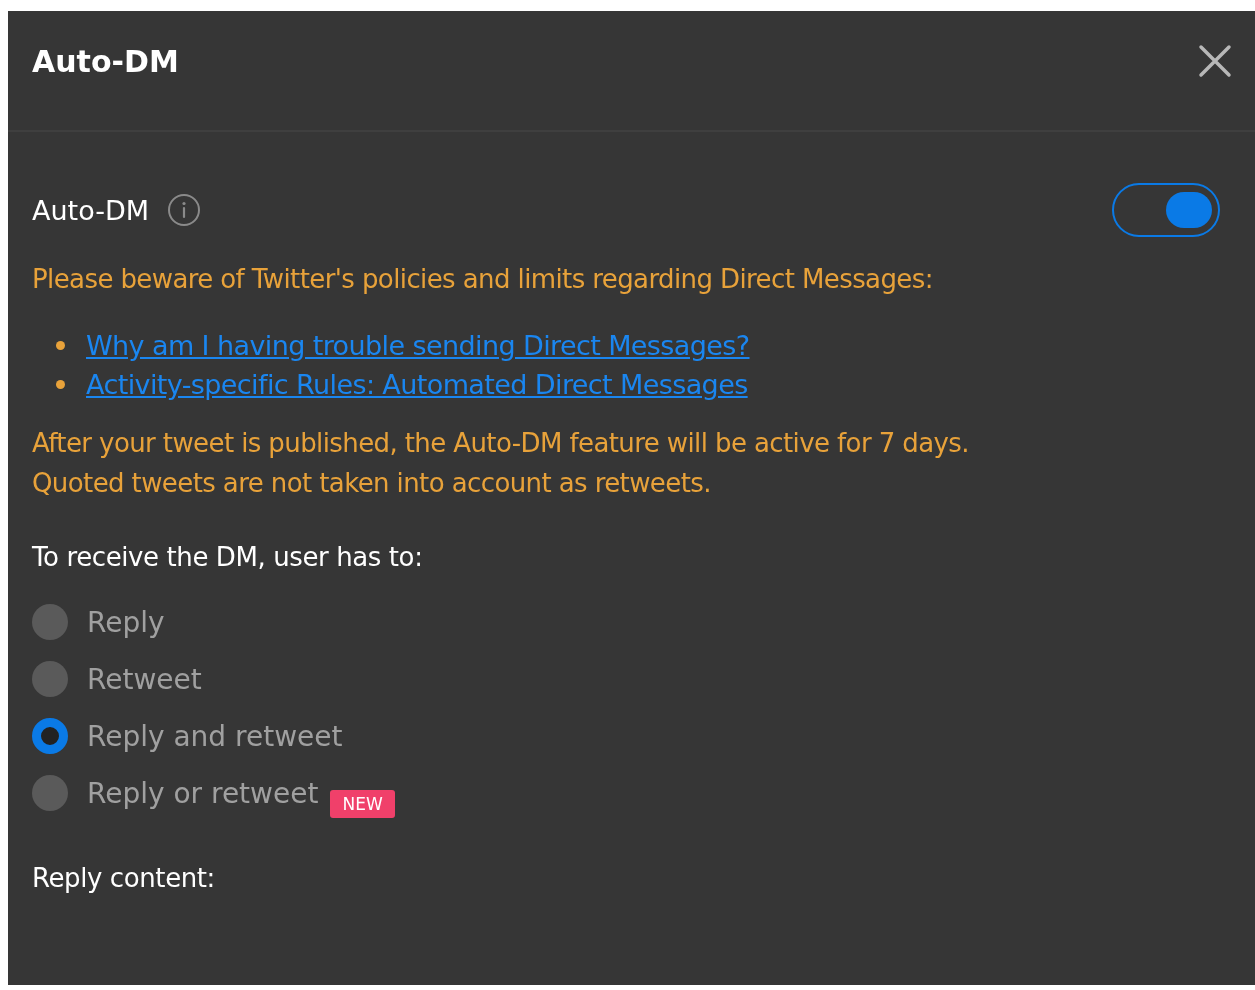 The height and width of the screenshot is (990, 1255). I want to click on section-heading: To receive the DM, user has to:, so click(228, 557).